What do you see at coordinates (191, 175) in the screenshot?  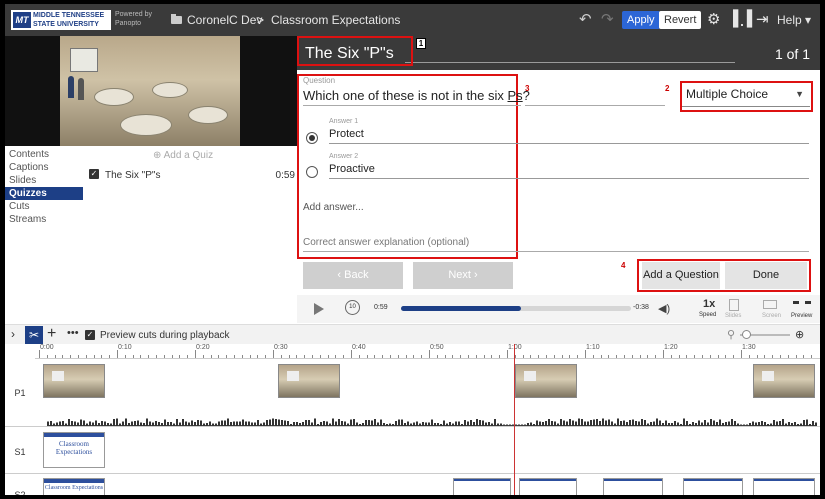 I see `quiz-list-item: ✓ The Six "P"s 0:59` at bounding box center [191, 175].